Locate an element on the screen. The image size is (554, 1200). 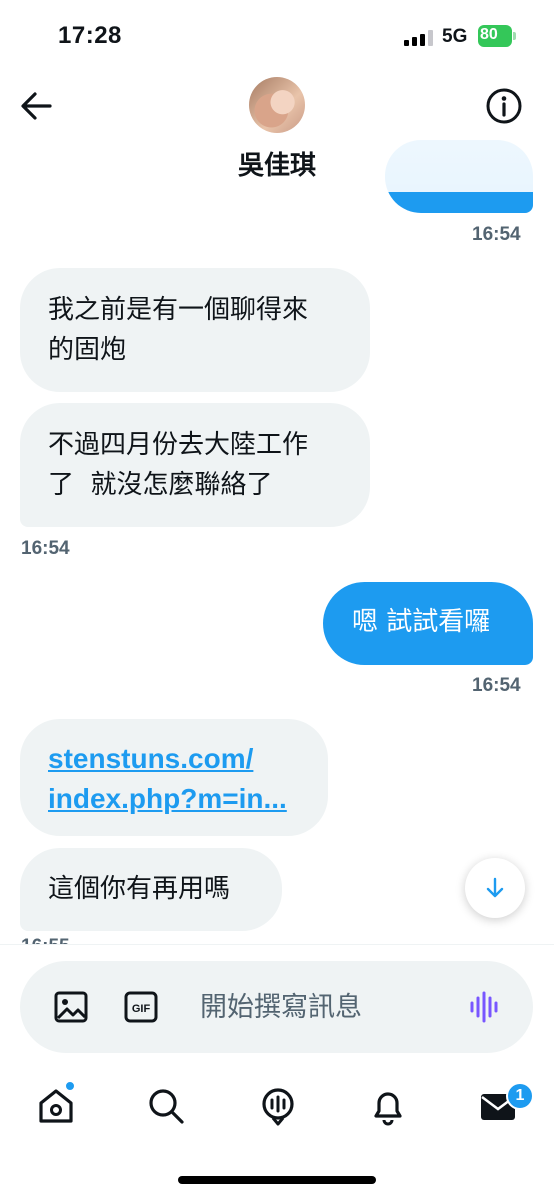
link-text: stenstuns.com/ is located at coordinates (174, 759).